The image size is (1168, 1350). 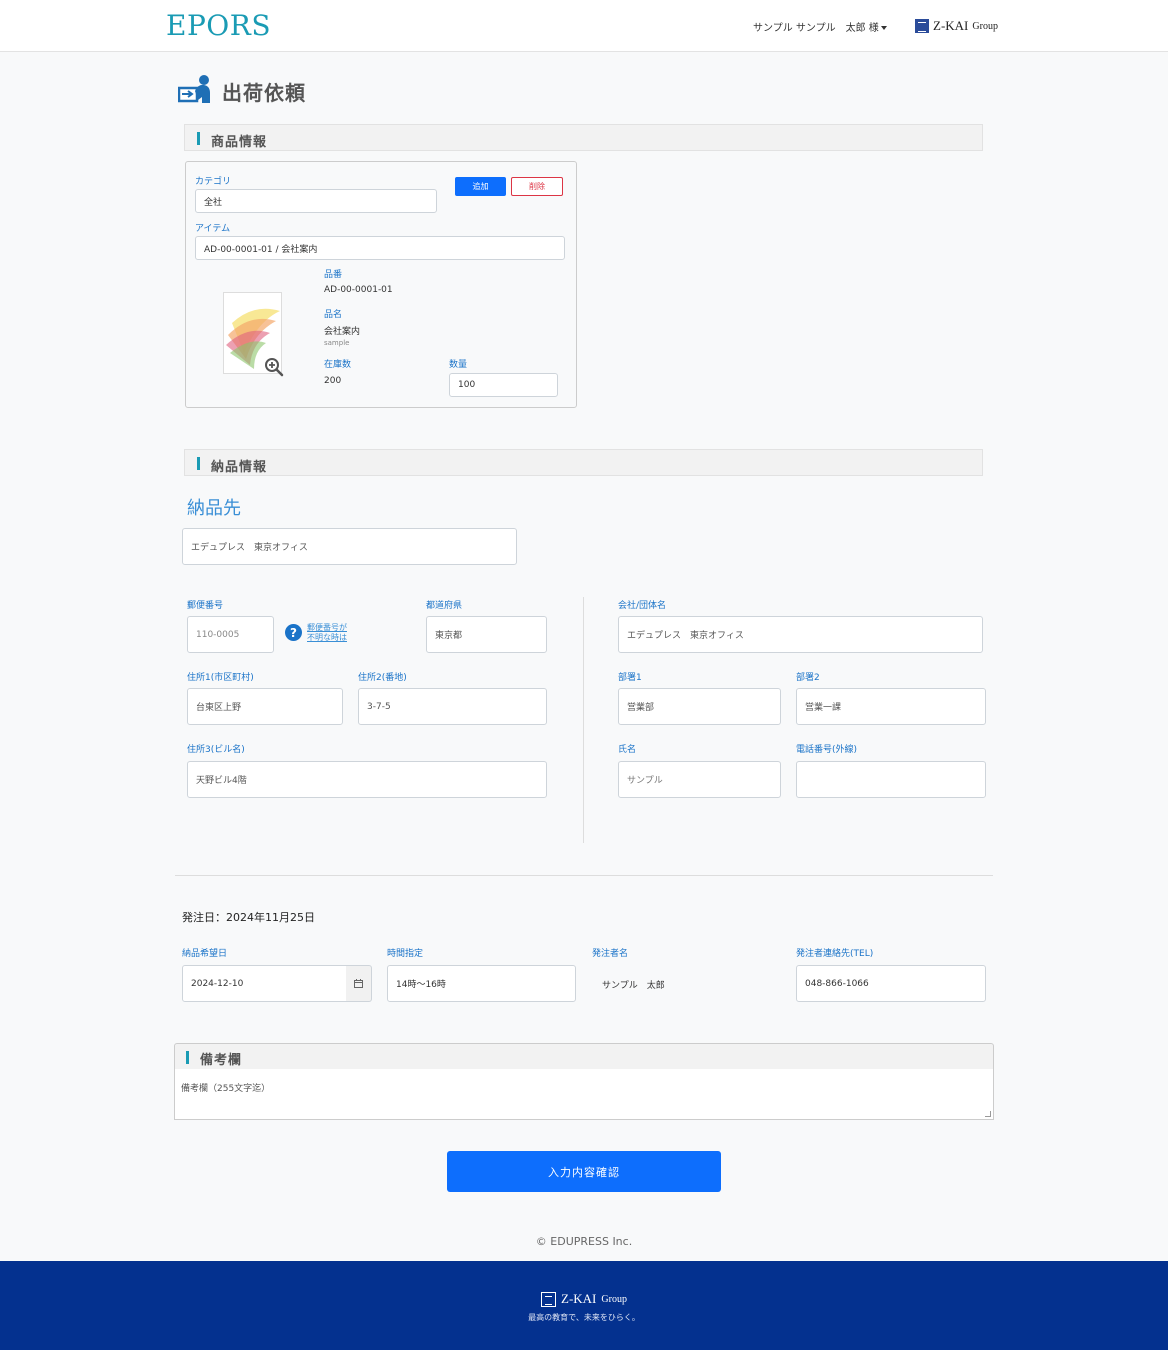 I want to click on desired-date-input: 2024-12-10, so click(x=264, y=983).